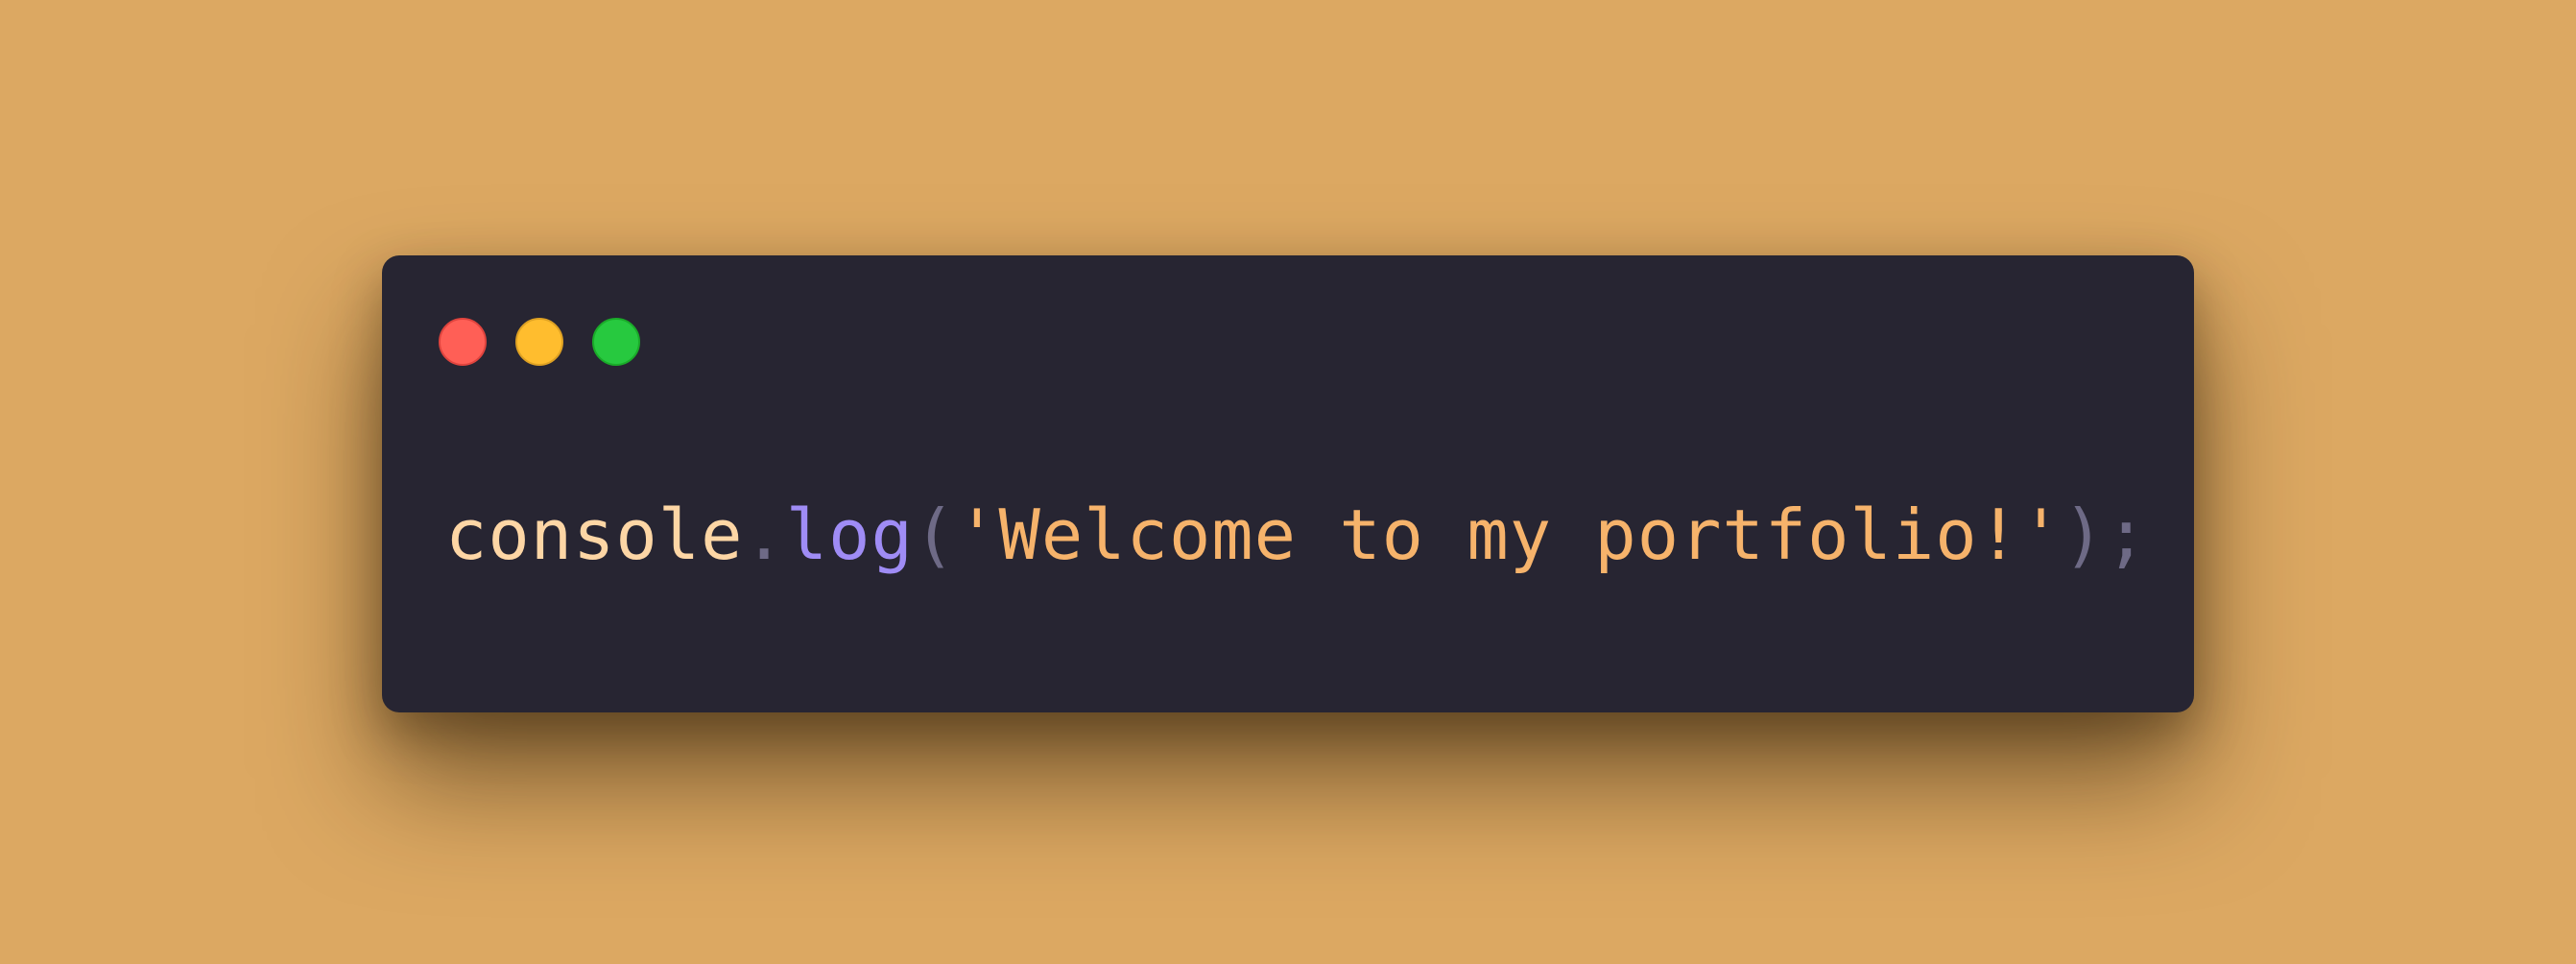  What do you see at coordinates (849, 535) in the screenshot?
I see `code-method: log` at bounding box center [849, 535].